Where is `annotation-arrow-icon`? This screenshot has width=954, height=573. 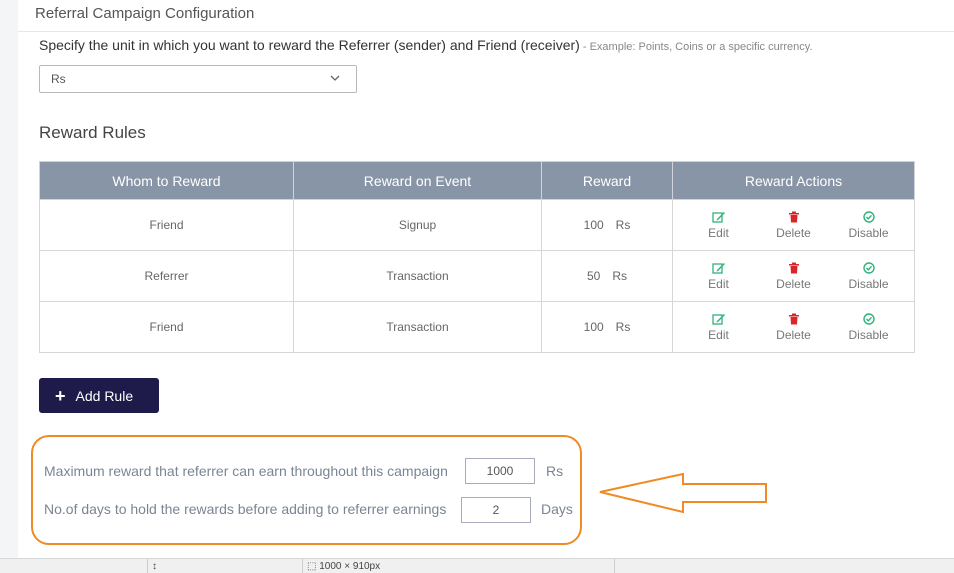 annotation-arrow-icon is located at coordinates (683, 493).